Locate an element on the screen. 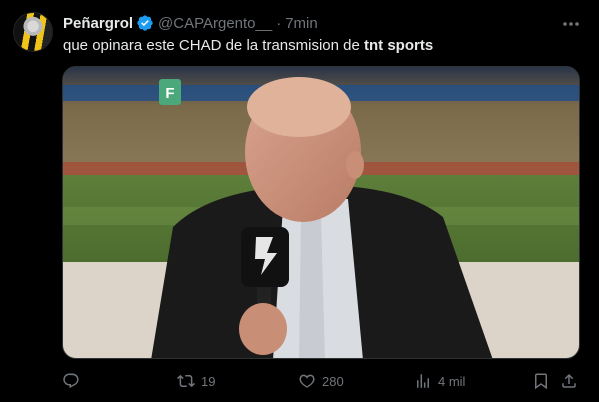 The image size is (599, 402). bookmark-button is located at coordinates (541, 381).